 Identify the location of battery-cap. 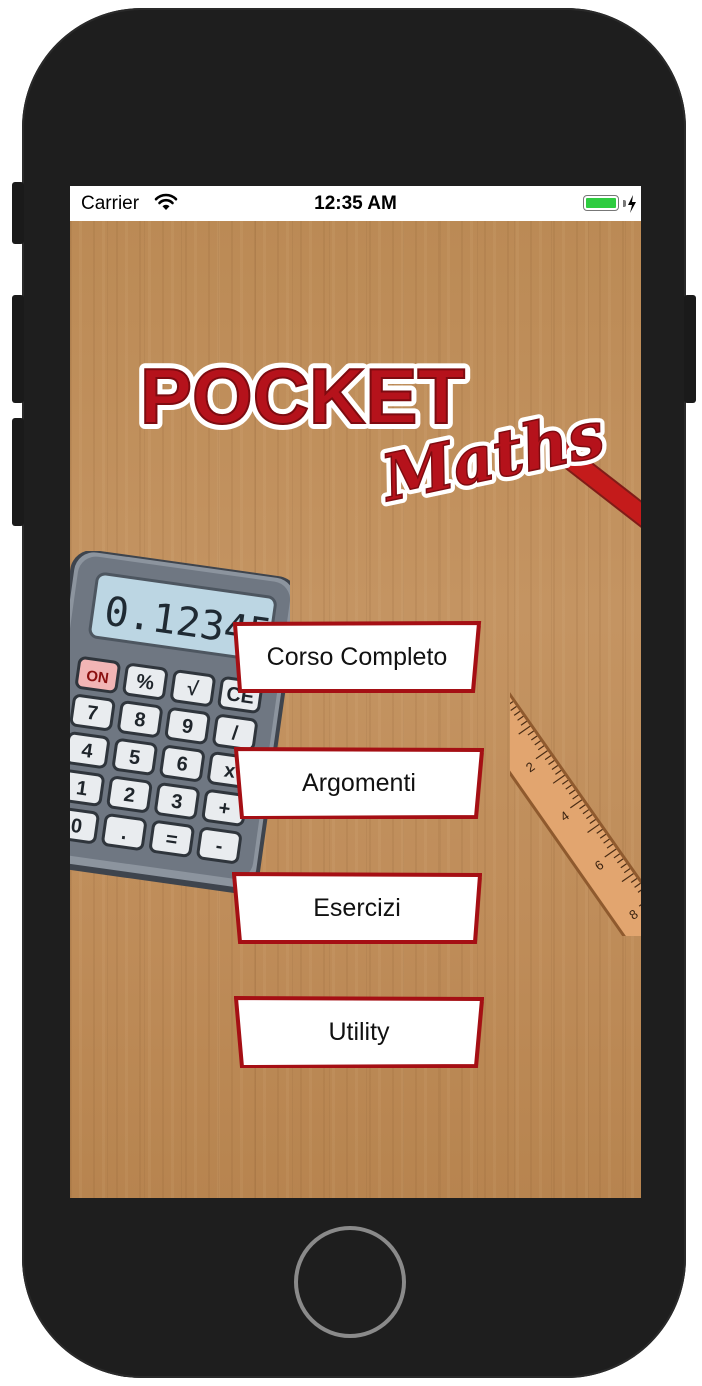
(624, 203).